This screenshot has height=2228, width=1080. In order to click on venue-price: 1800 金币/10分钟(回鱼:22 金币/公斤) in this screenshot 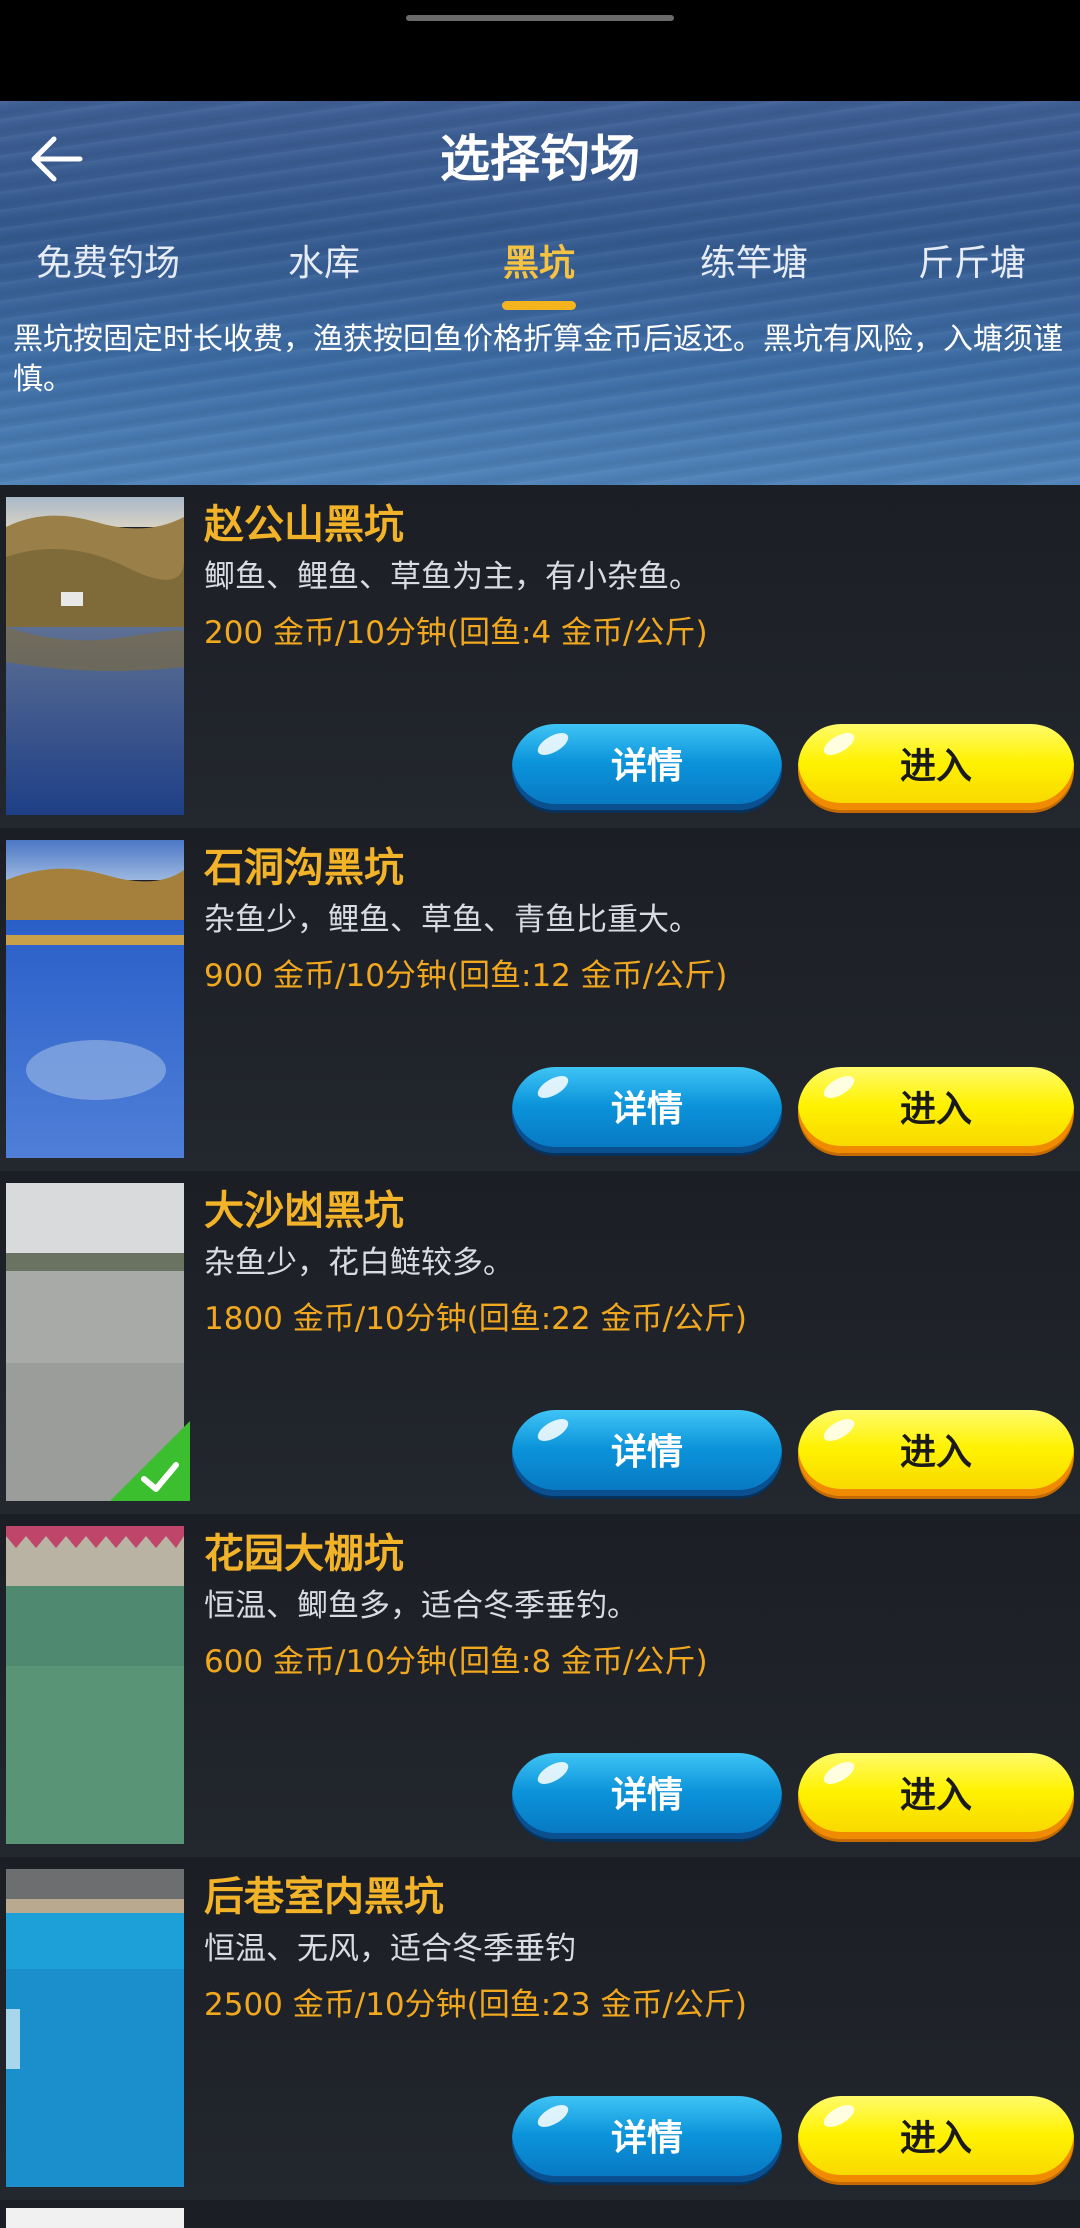, I will do `click(476, 1319)`.